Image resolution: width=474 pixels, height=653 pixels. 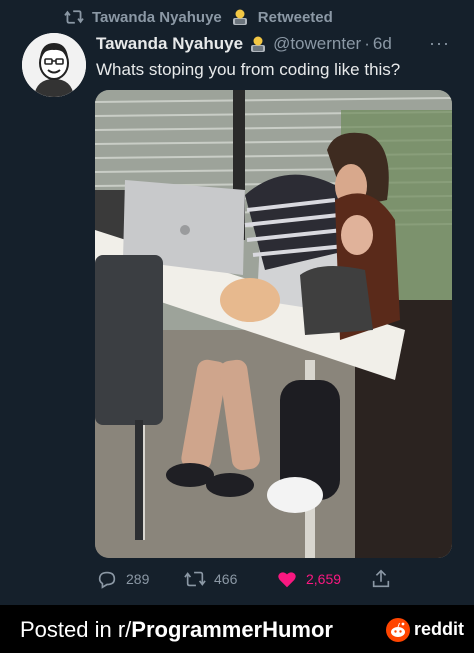 What do you see at coordinates (157, 17) in the screenshot?
I see `retweeter-name: Tawanda Nyahuye` at bounding box center [157, 17].